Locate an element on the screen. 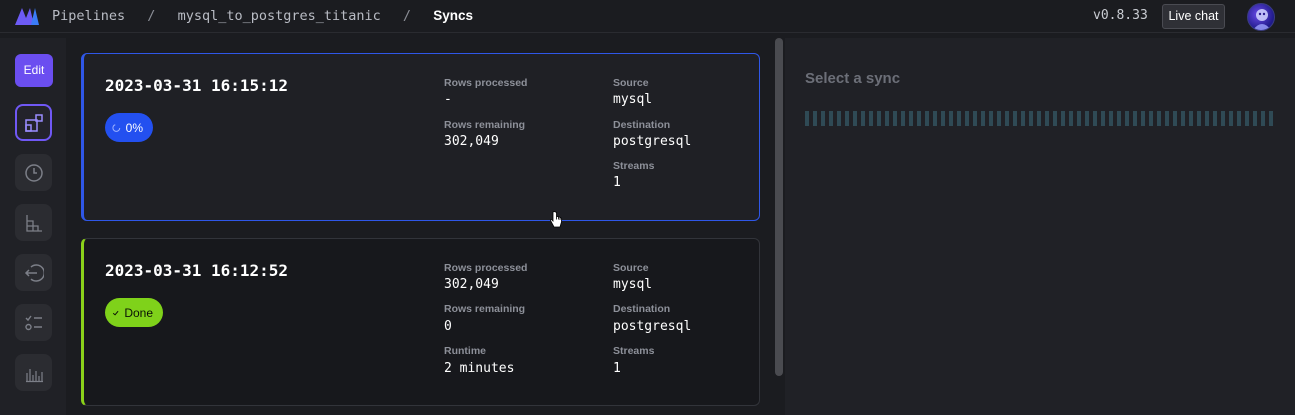 The height and width of the screenshot is (415, 1295). nav-blocks-button is located at coordinates (33, 222).